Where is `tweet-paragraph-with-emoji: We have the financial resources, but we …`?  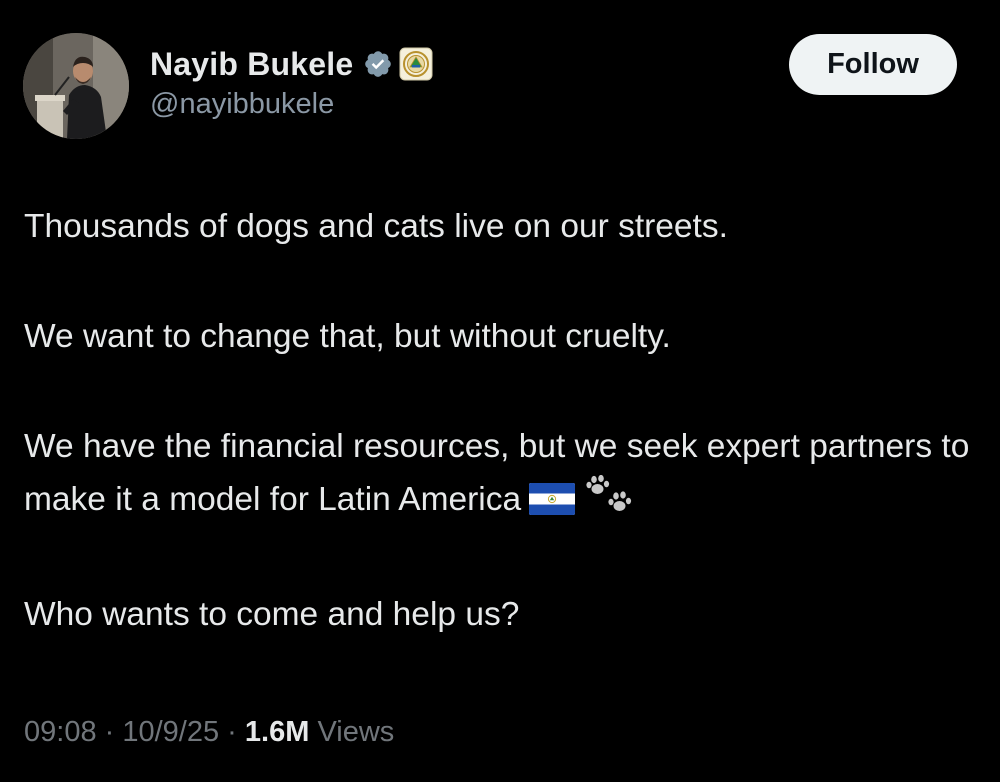
tweet-paragraph-with-emoji: We have the financial resources, but we … is located at coordinates (504, 475).